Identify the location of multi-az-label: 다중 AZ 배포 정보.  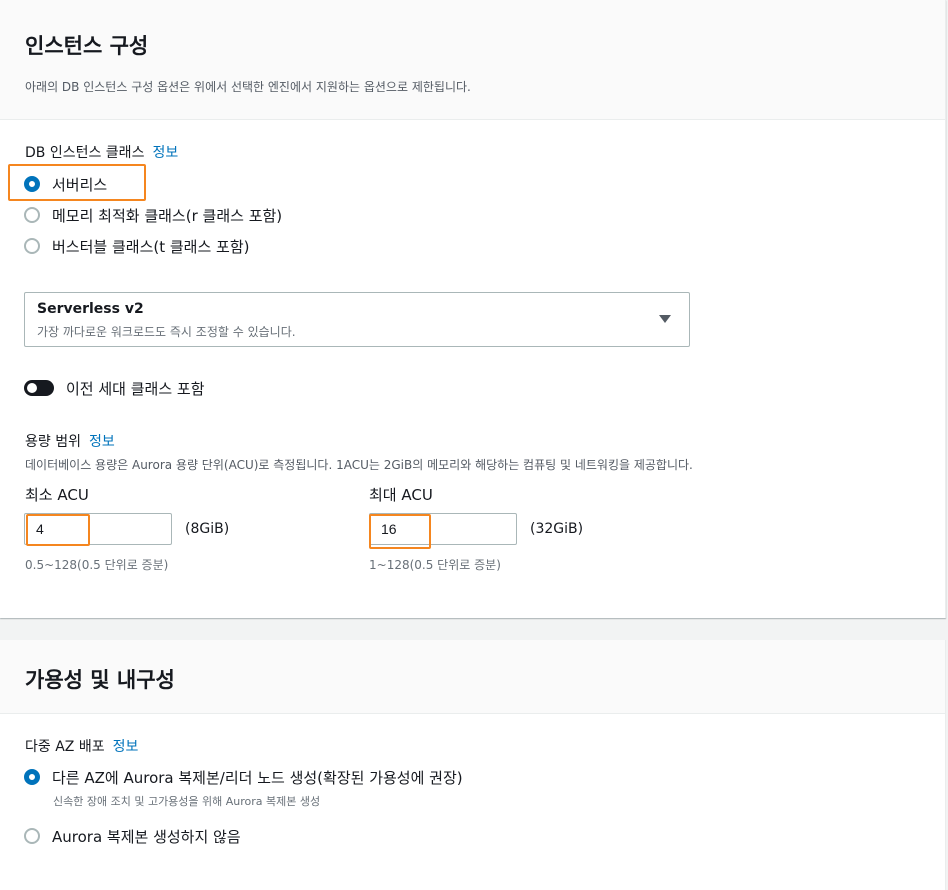
(81, 746).